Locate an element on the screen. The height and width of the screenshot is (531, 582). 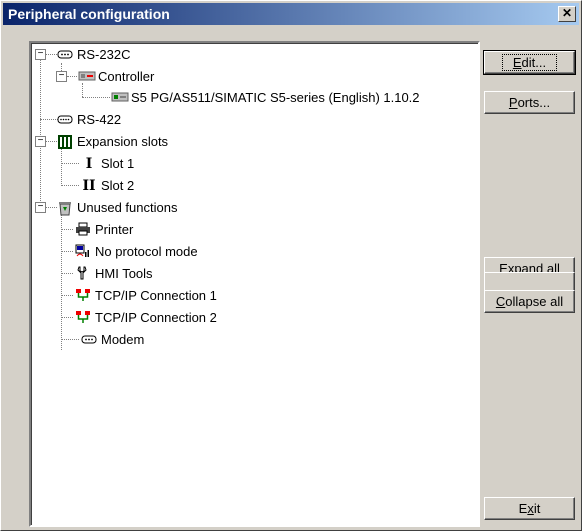
tree-item-tcpip-connection-1: TCP/IP Connection 1 is located at coordinates (146, 295).